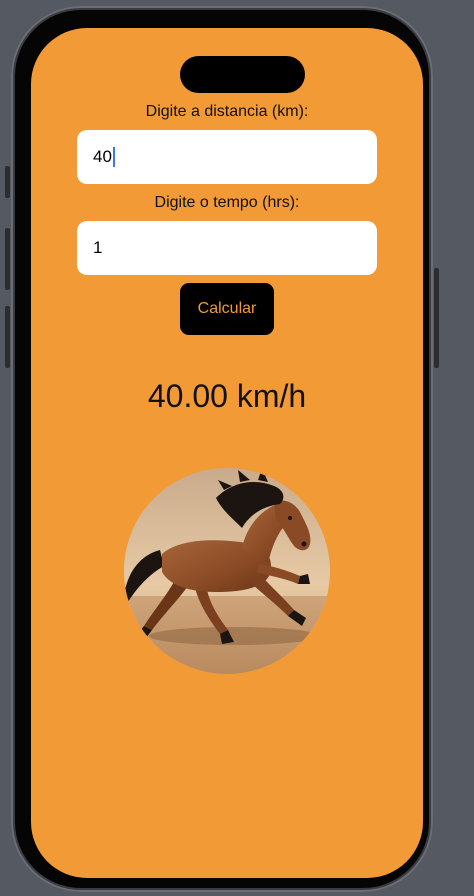 This screenshot has width=474, height=896. I want to click on action-button, so click(7, 182).